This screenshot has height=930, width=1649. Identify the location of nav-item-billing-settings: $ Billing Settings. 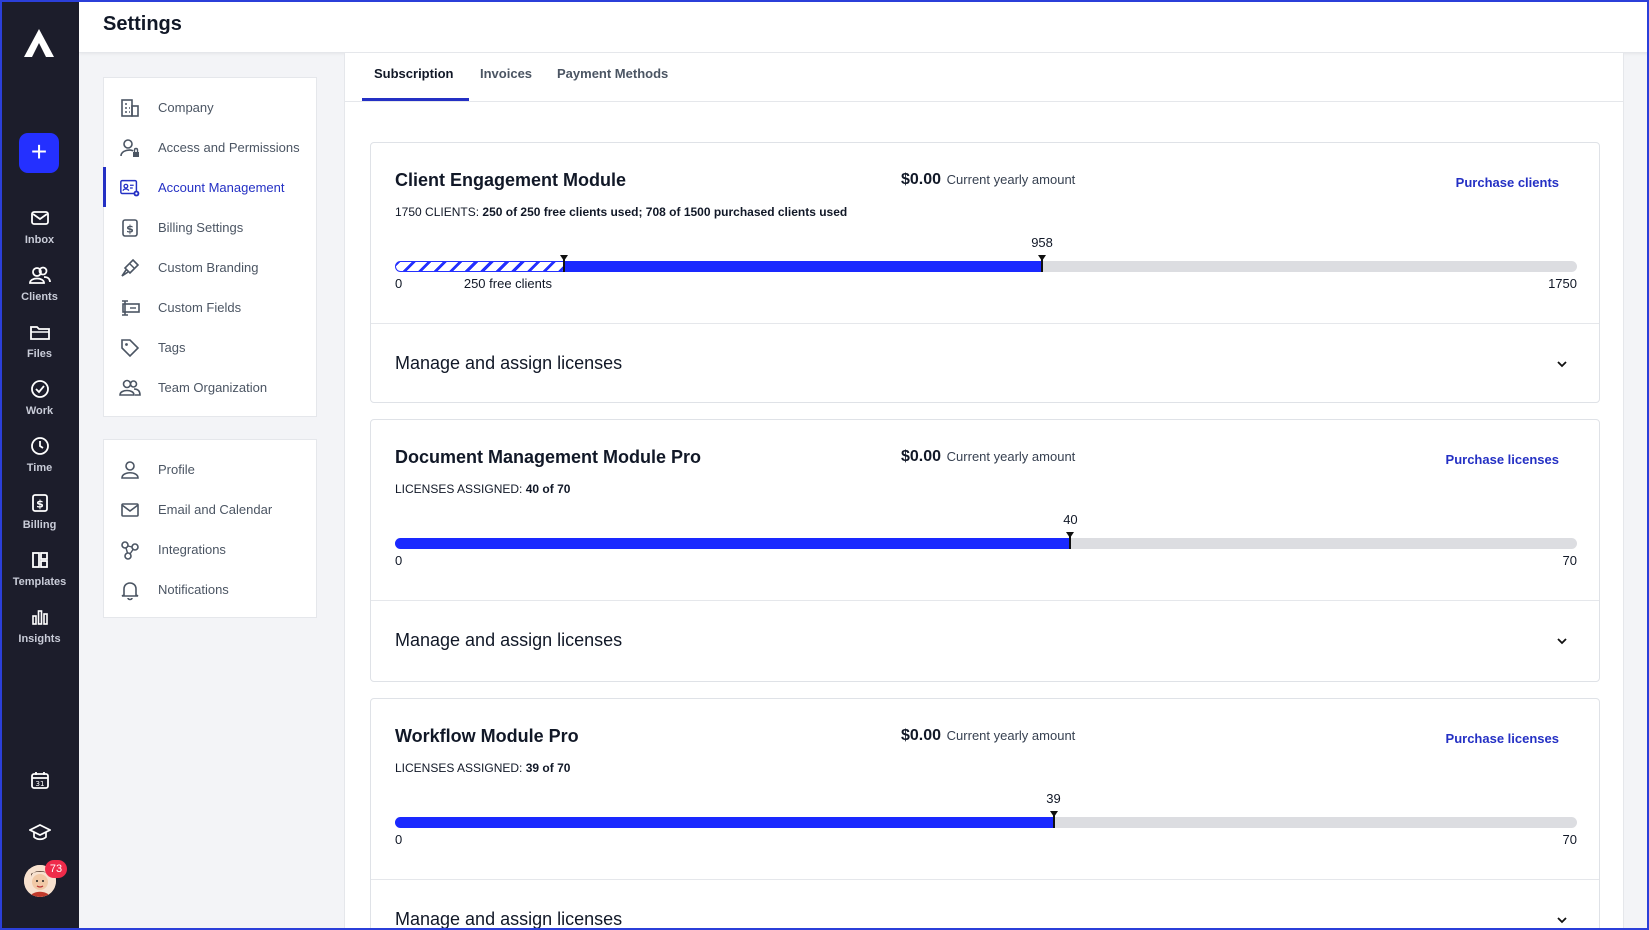
(210, 227).